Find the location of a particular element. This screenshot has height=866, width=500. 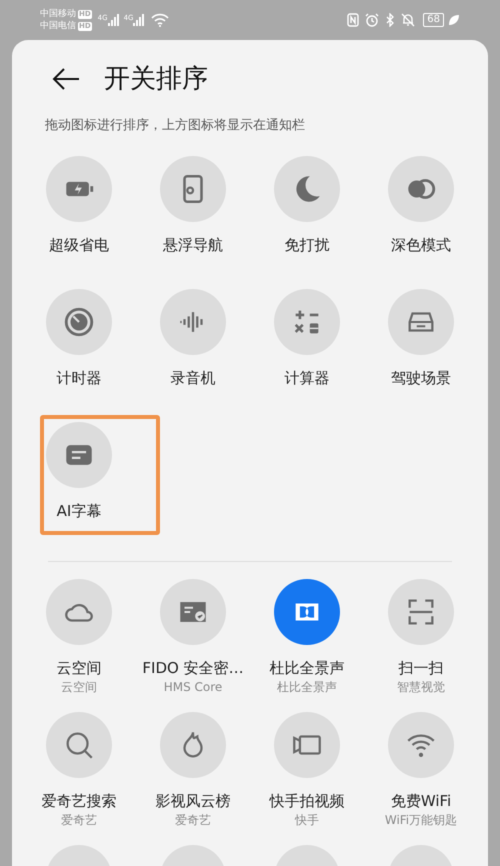

tile-label: 超级省电 is located at coordinates (79, 245).